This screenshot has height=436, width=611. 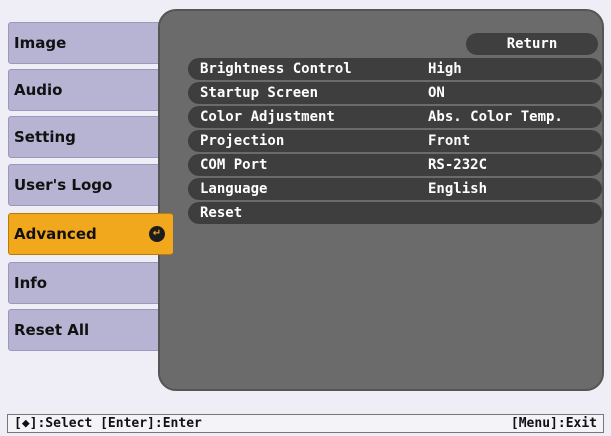 What do you see at coordinates (38, 90) in the screenshot?
I see `menu-item-label: Audio` at bounding box center [38, 90].